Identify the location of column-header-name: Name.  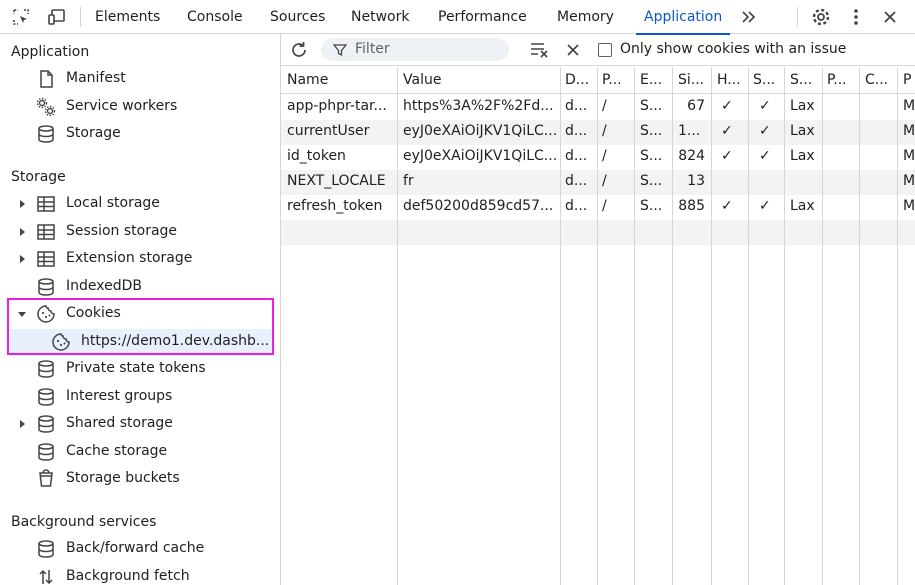
(339, 80).